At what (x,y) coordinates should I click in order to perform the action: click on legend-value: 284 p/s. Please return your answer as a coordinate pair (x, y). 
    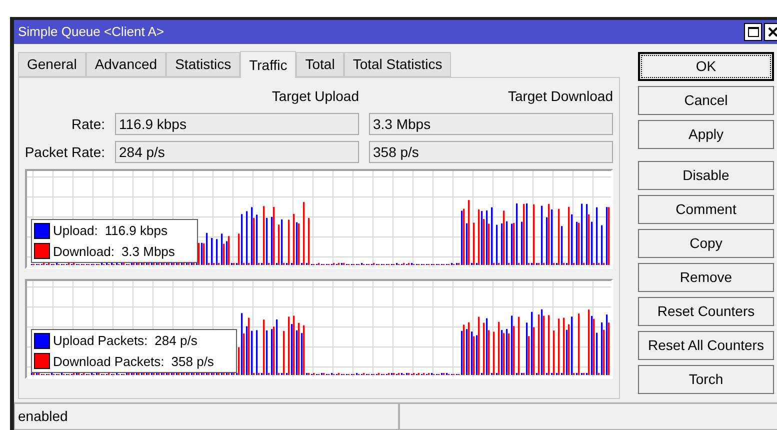
    Looking at the image, I should click on (176, 341).